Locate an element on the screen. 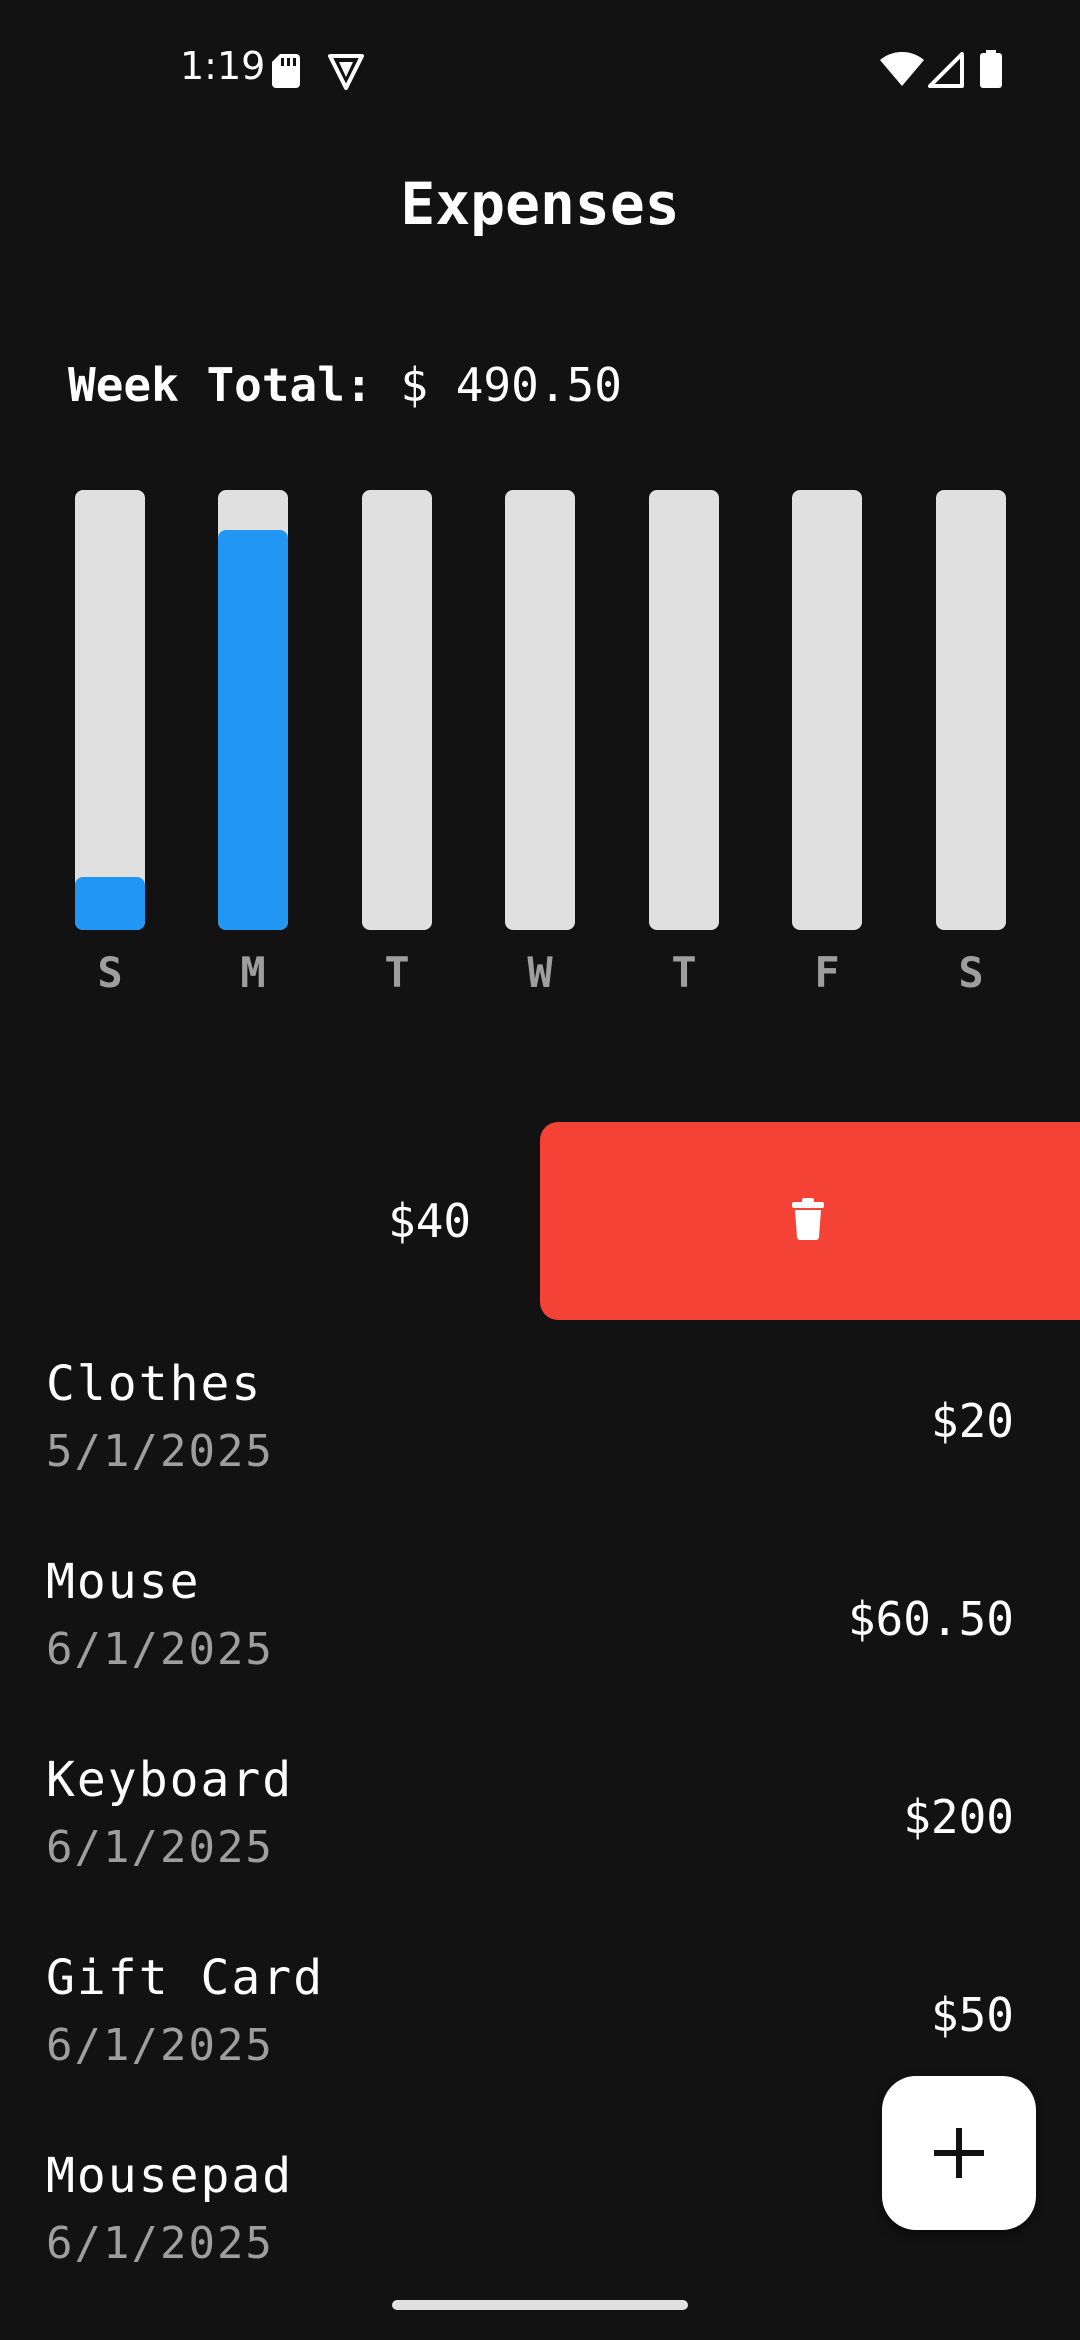  bar-day-label: F is located at coordinates (827, 972).